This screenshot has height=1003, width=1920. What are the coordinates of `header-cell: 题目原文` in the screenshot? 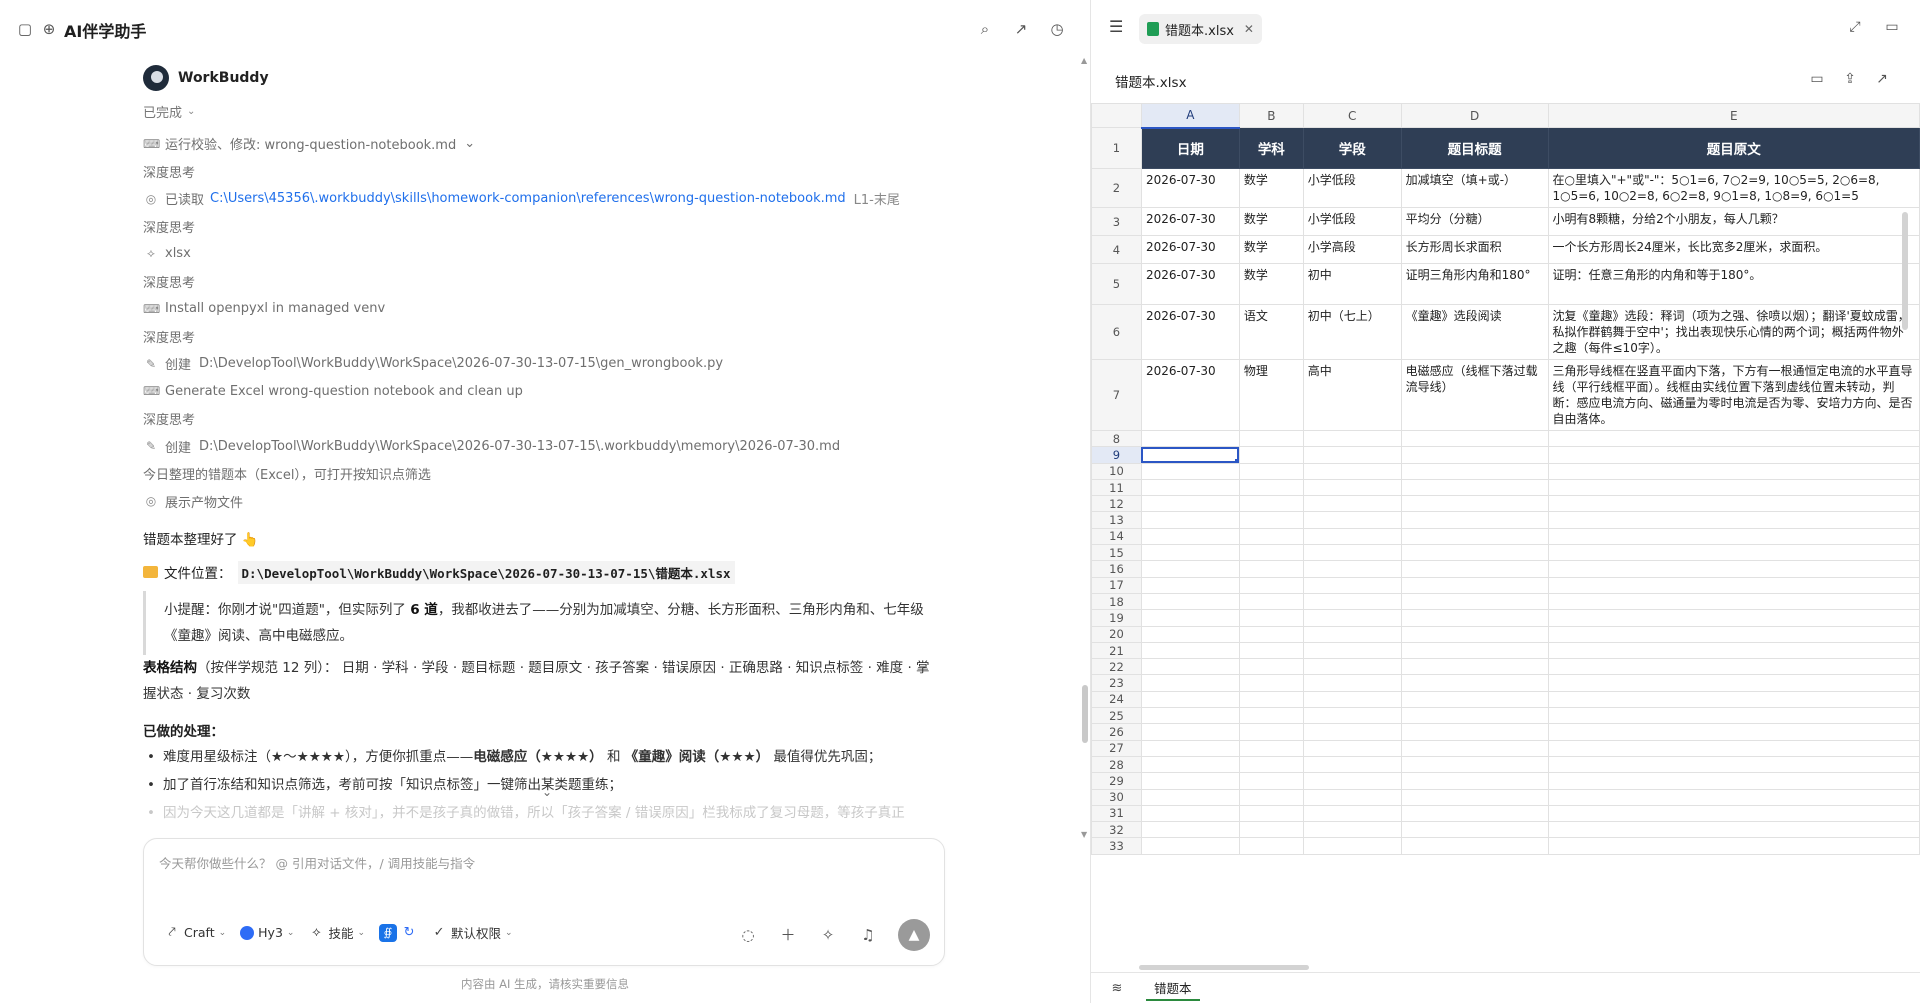 It's located at (1733, 148).